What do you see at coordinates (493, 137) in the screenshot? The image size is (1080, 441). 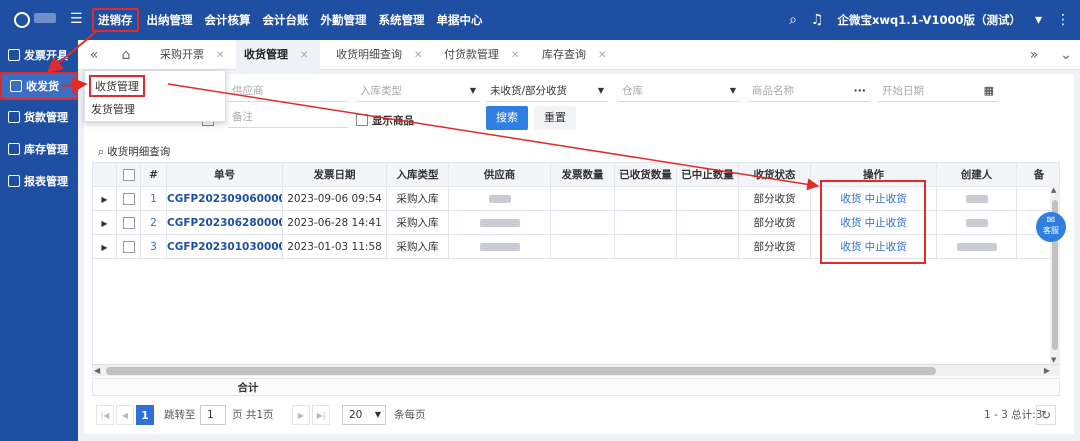 I see `arrow-submenu-to-actions` at bounding box center [493, 137].